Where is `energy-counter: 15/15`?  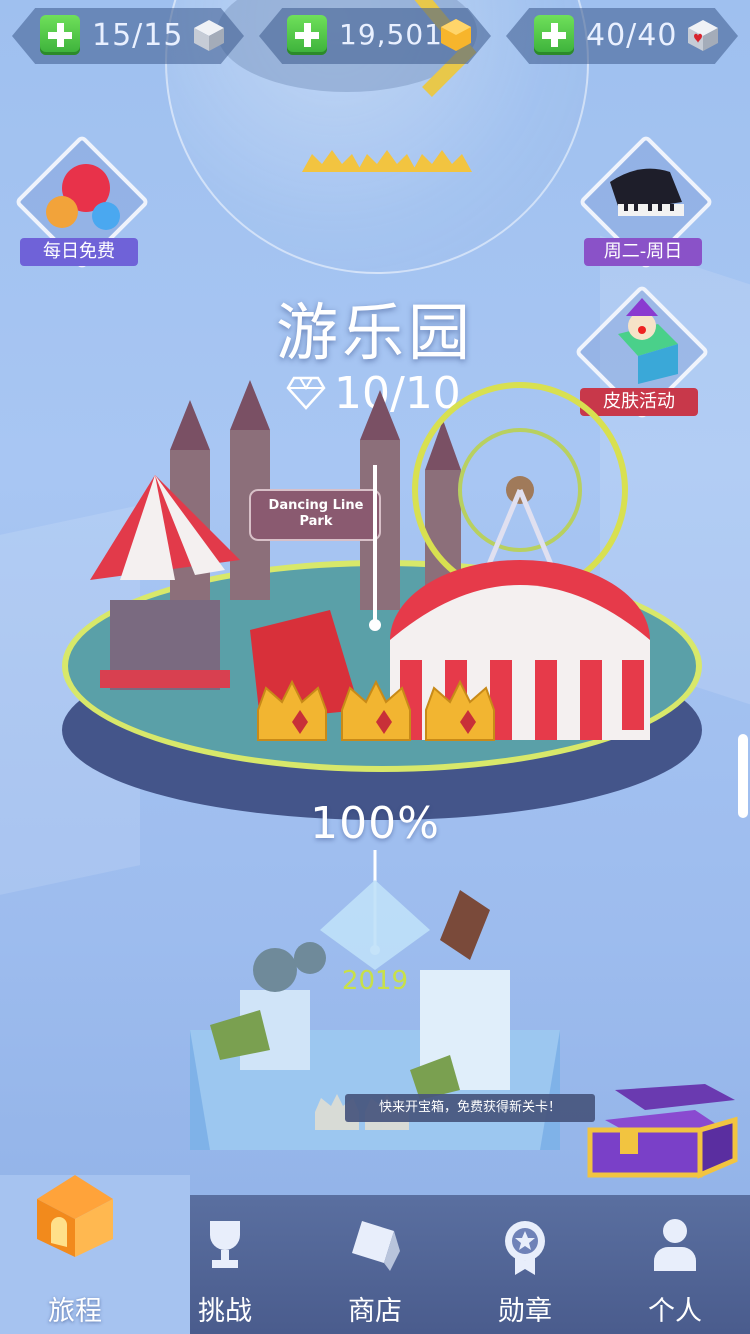 energy-counter: 15/15 is located at coordinates (128, 36).